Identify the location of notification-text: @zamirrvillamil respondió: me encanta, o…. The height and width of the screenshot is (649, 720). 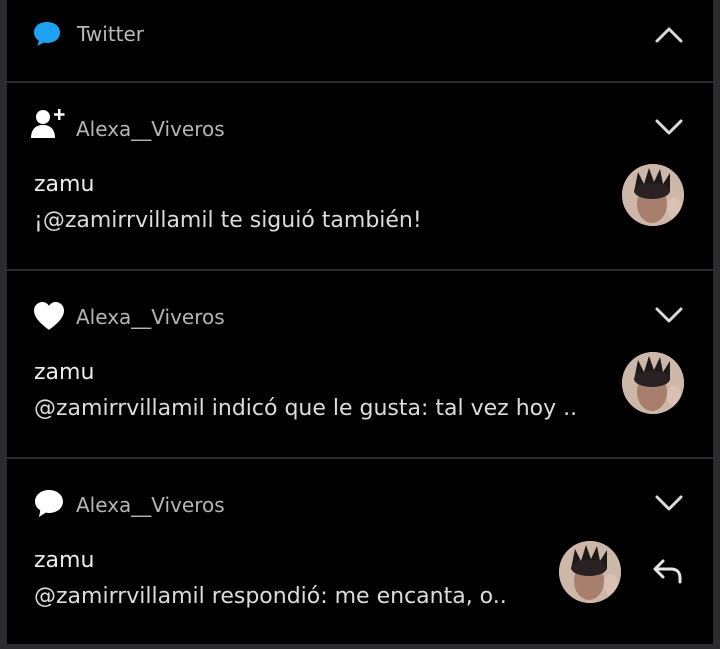
(270, 596).